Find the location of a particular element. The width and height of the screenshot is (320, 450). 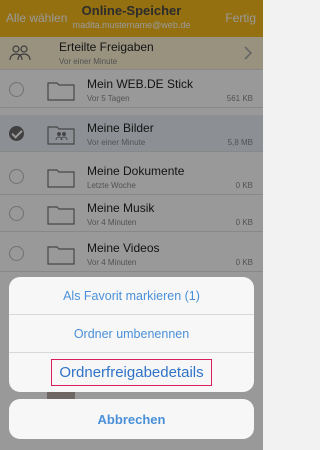

mark-favorite-button: Als Favorit markieren (1) is located at coordinates (131, 296).